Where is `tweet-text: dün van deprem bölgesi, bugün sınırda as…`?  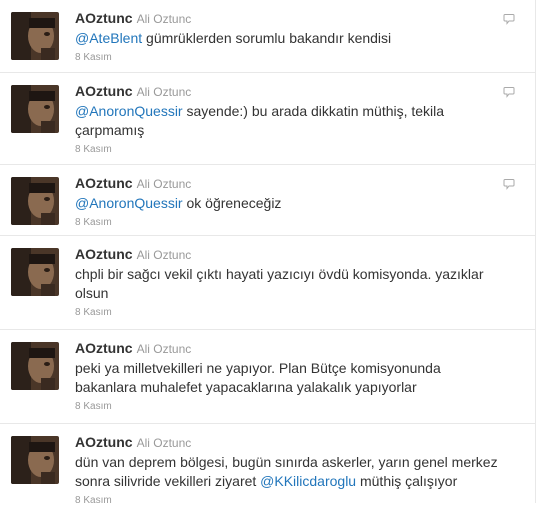
tweet-text: dün van deprem bölgesi, bugün sınırda as… is located at coordinates (290, 472).